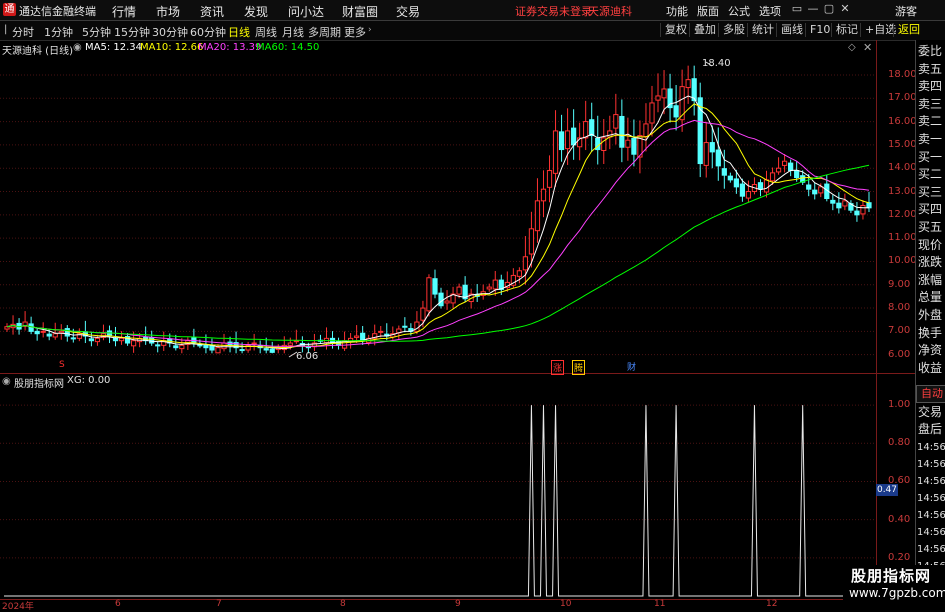 The height and width of the screenshot is (612, 945). Describe the element at coordinates (891, 576) in the screenshot. I see `watermark-title: 股朋指标网` at that location.